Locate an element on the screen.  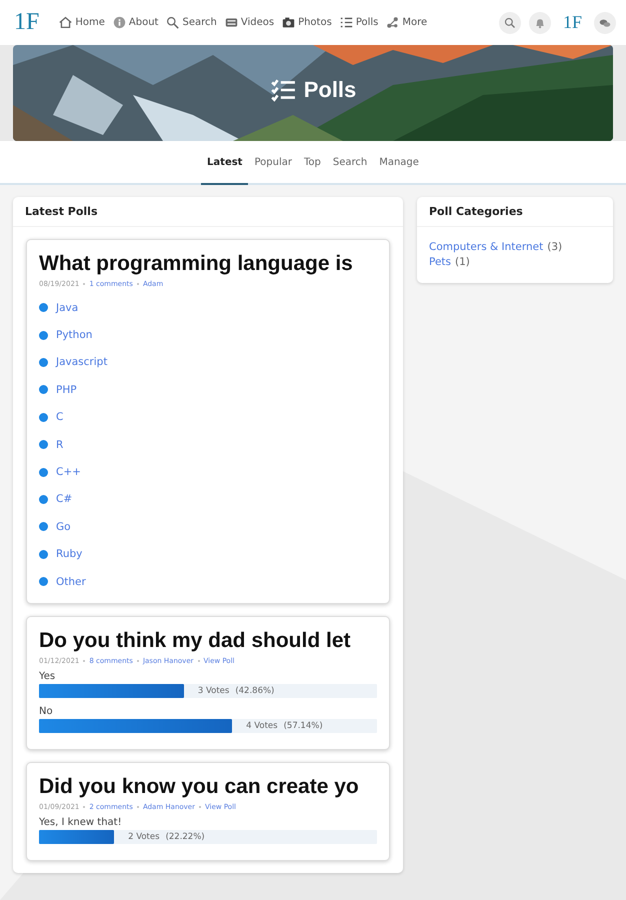
panel-title: Latest Polls is located at coordinates (61, 211).